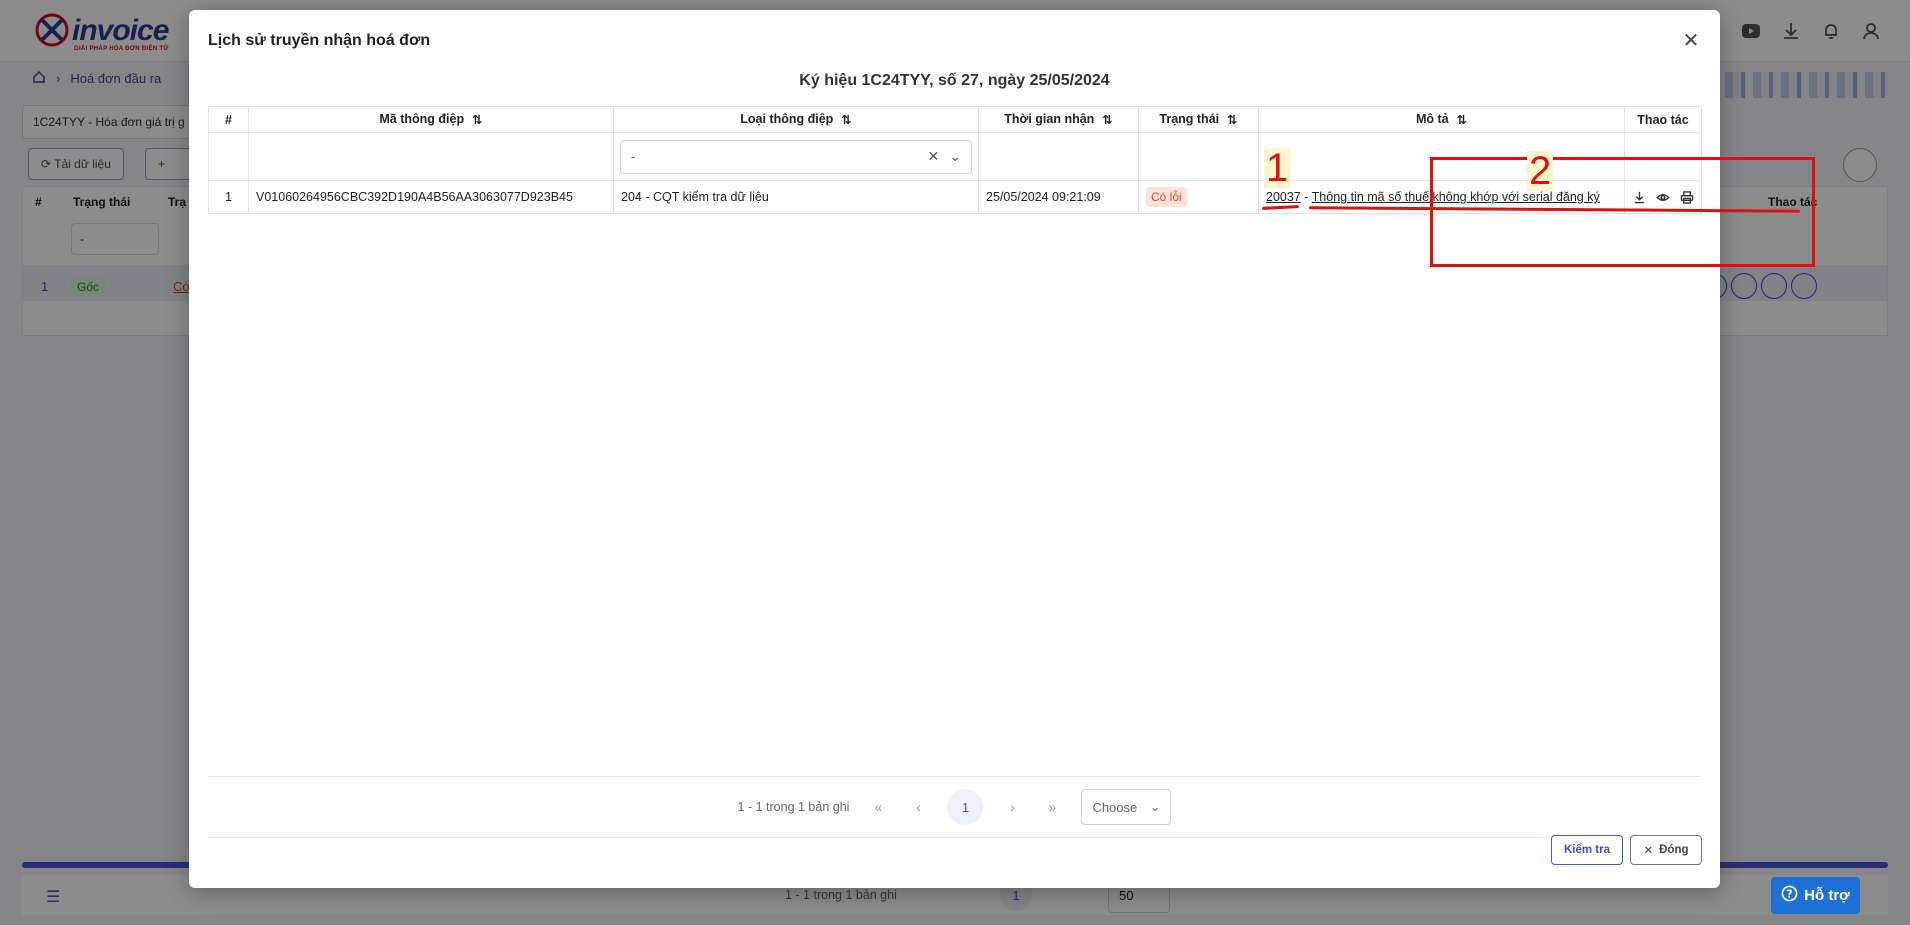 This screenshot has width=1910, height=925. I want to click on message-type-filter-value: -, so click(633, 156).